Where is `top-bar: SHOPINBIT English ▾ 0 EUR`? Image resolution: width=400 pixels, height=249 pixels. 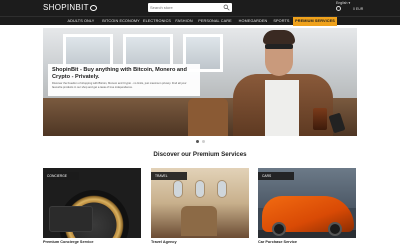 top-bar: SHOPINBIT English ▾ 0 EUR is located at coordinates (200, 8).